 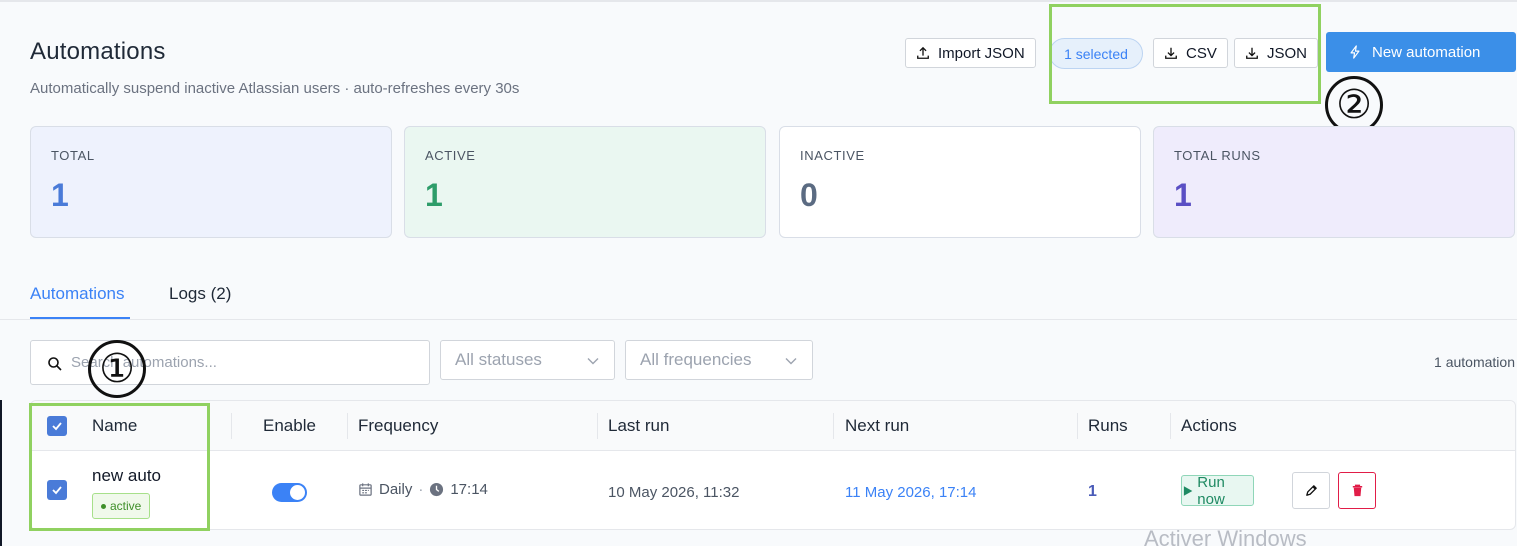 I want to click on import-json-label: Import JSON, so click(x=981, y=53).